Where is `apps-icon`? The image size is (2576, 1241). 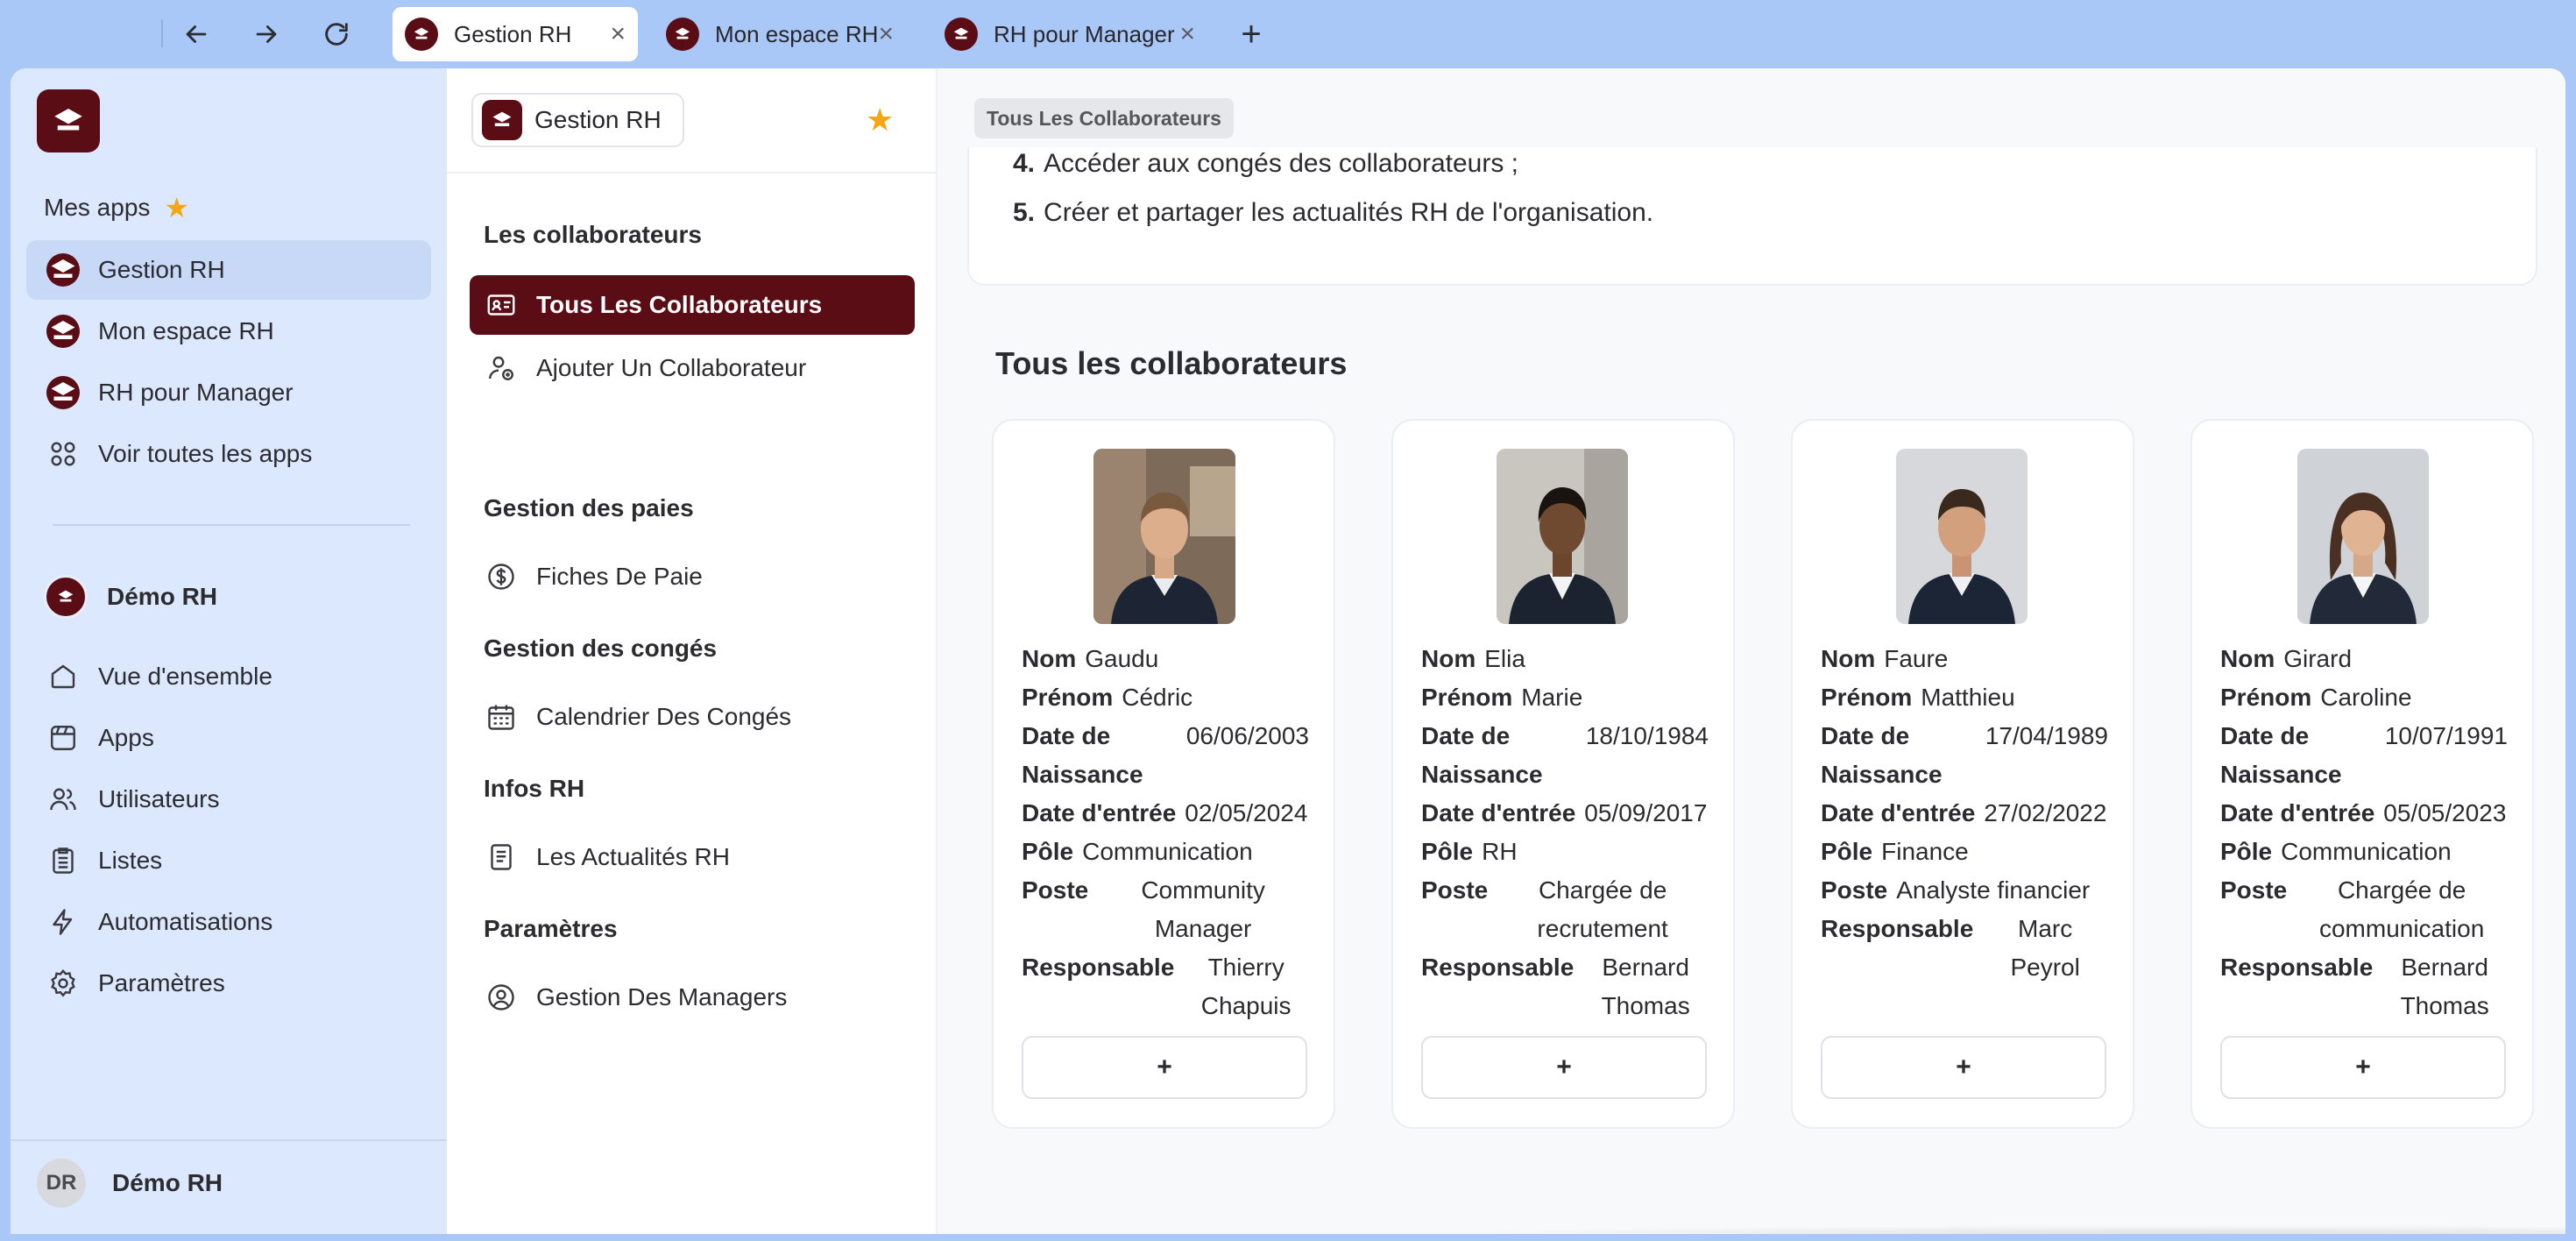
apps-icon is located at coordinates (63, 737).